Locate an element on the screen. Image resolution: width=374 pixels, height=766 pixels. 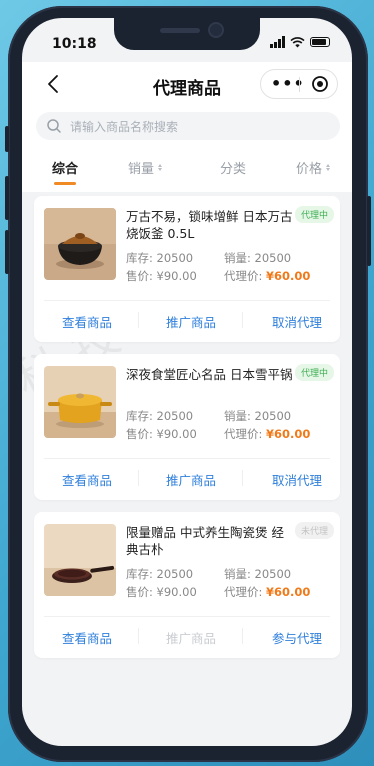
status-time: 10:18 is located at coordinates (74, 44).